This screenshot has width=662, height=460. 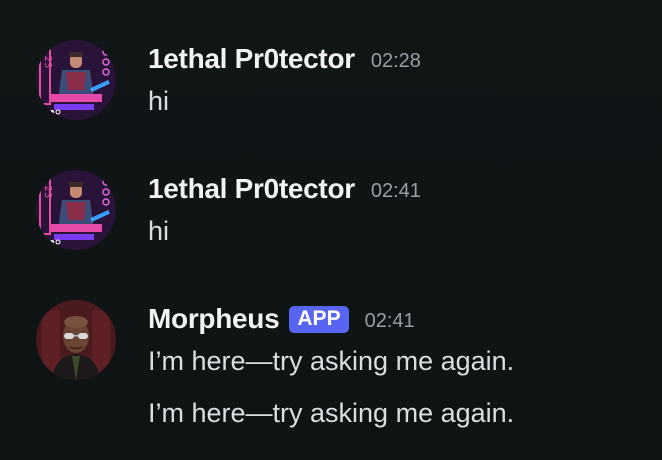 I want to click on bot-avatar, so click(x=76, y=340).